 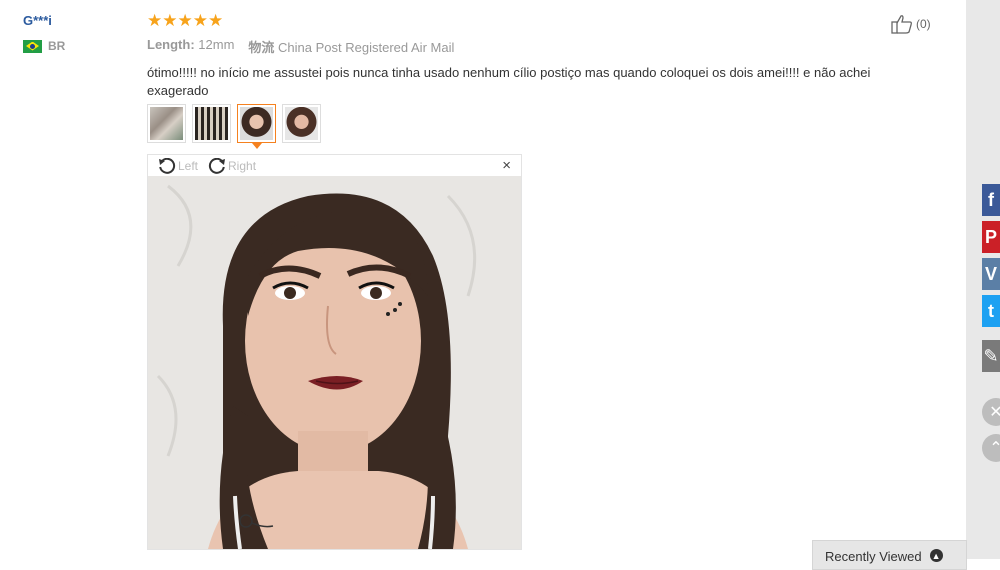 I want to click on brazil-flag-icon, so click(x=32, y=46).